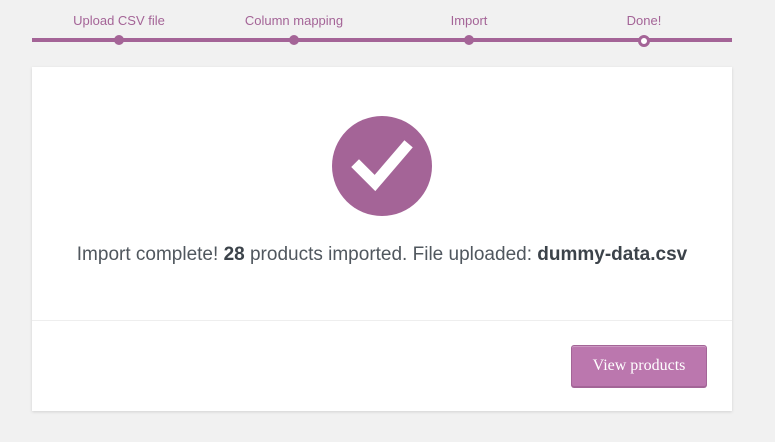 The width and height of the screenshot is (775, 442). What do you see at coordinates (382, 320) in the screenshot?
I see `card-divider` at bounding box center [382, 320].